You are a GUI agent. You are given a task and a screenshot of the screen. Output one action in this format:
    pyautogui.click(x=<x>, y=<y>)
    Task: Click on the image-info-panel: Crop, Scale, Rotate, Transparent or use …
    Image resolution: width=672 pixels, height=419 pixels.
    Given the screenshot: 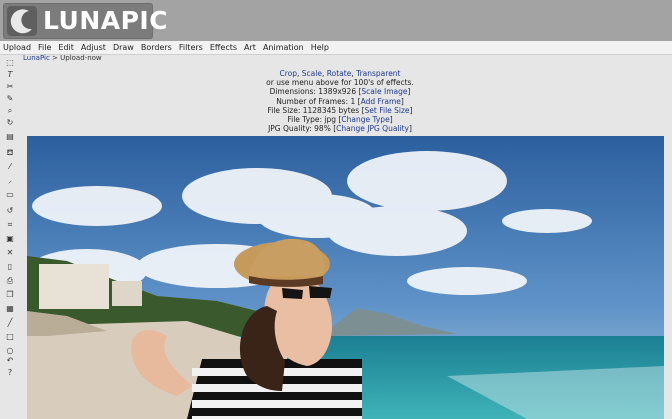 What is the action you would take?
    pyautogui.click(x=340, y=101)
    